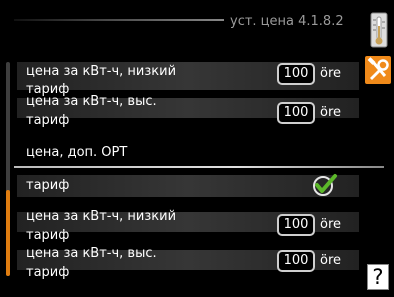 The height and width of the screenshot is (297, 394). I want to click on header-divider, so click(119, 20).